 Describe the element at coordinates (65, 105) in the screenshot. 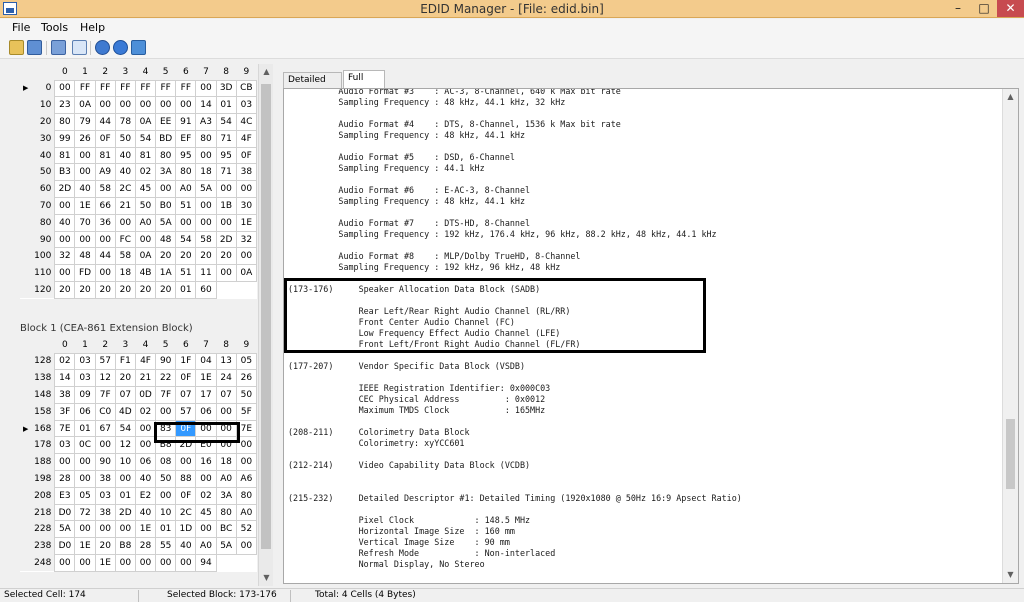

I see `hex-cell: 23` at that location.